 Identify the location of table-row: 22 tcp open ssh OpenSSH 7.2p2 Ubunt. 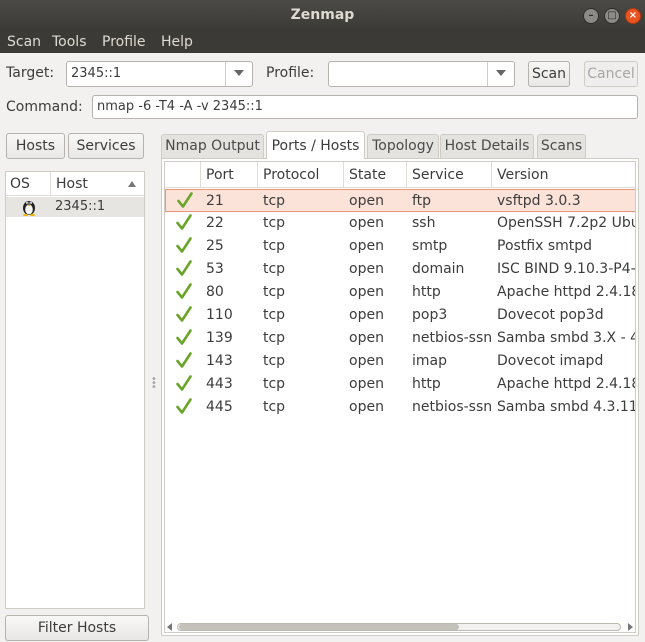
(400, 223).